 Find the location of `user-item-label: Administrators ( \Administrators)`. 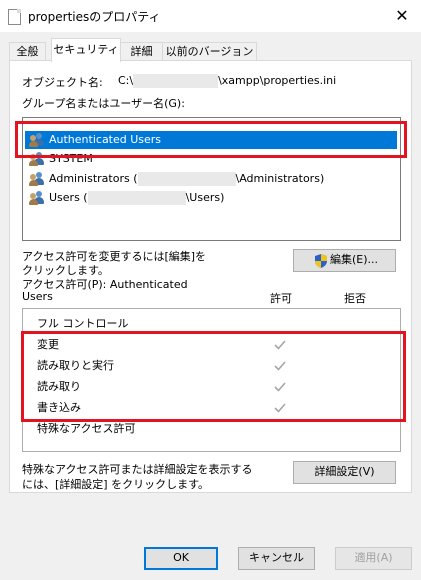

user-item-label: Administrators ( \Administrators) is located at coordinates (186, 179).